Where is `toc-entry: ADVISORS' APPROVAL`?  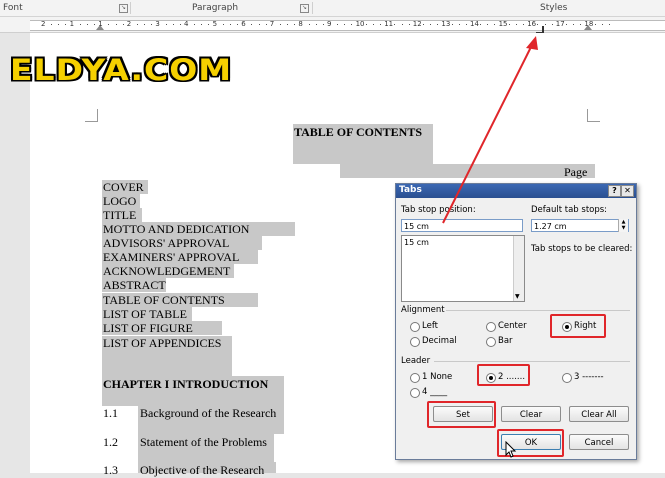
toc-entry: ADVISORS' APPROVAL is located at coordinates (166, 243).